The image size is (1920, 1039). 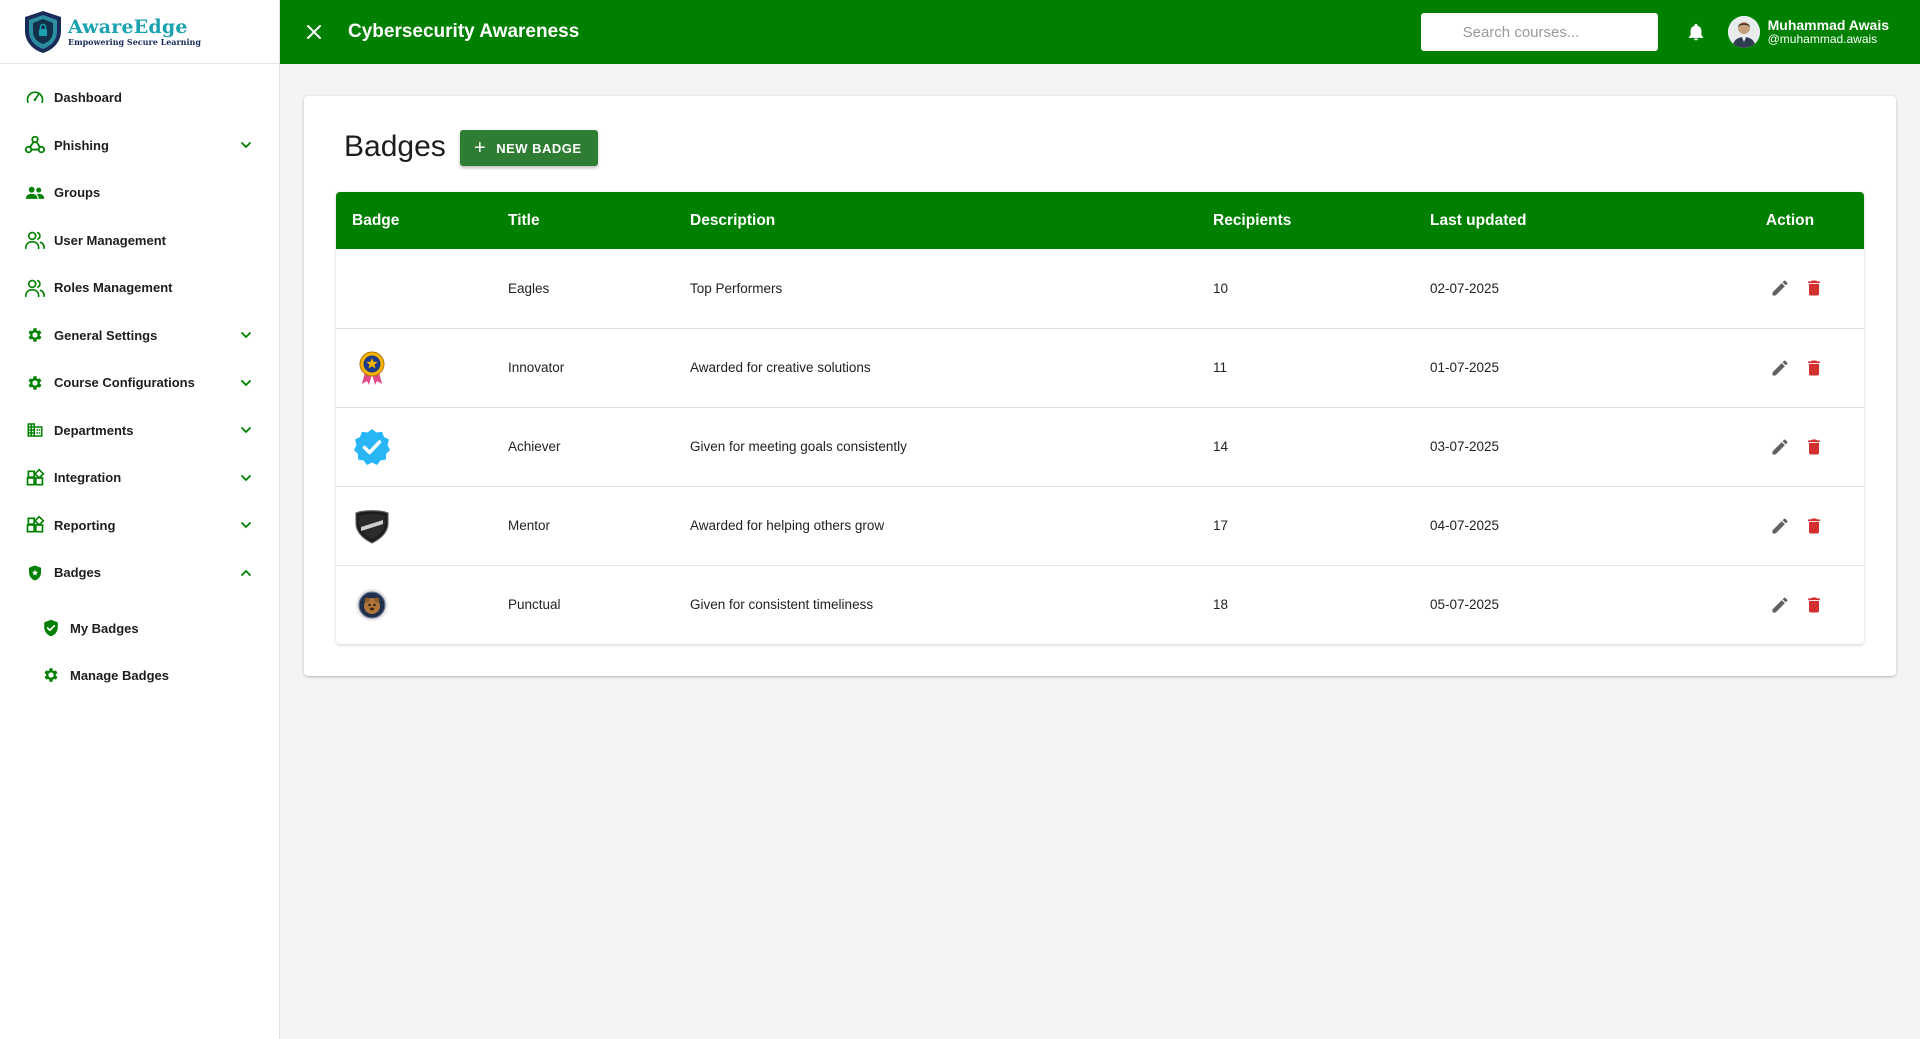 I want to click on sidebar-item-badges: Badges, so click(x=139, y=573).